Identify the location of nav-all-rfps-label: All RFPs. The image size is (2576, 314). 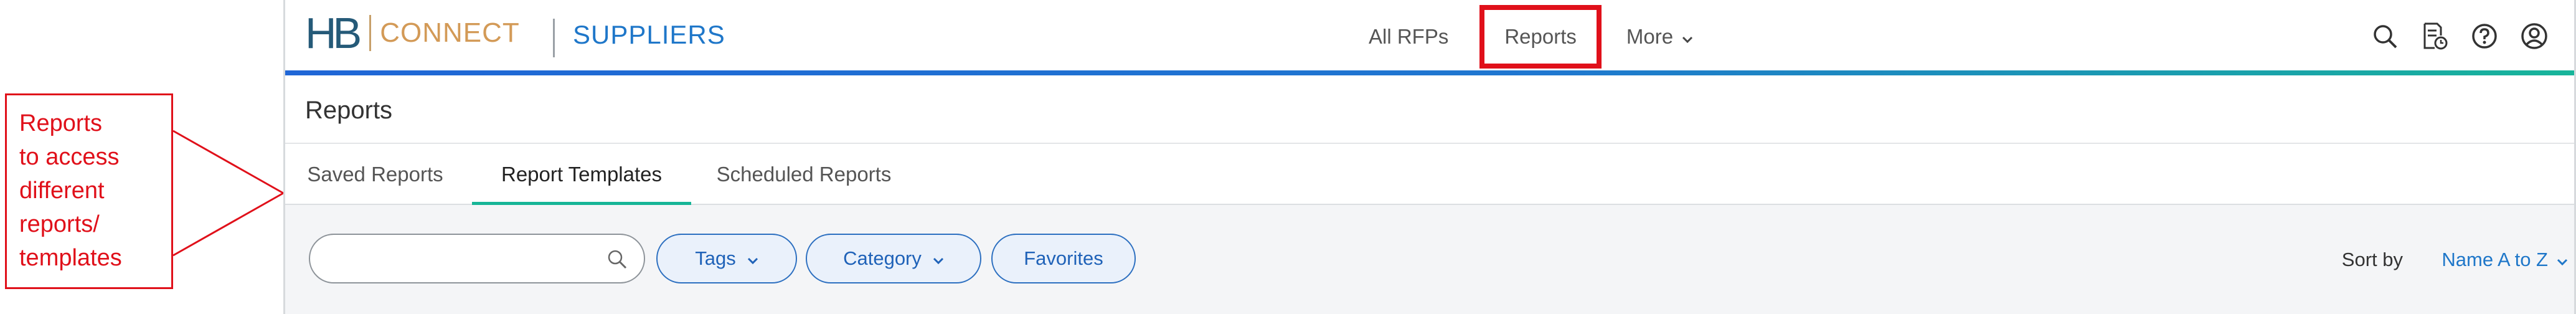
(1409, 36).